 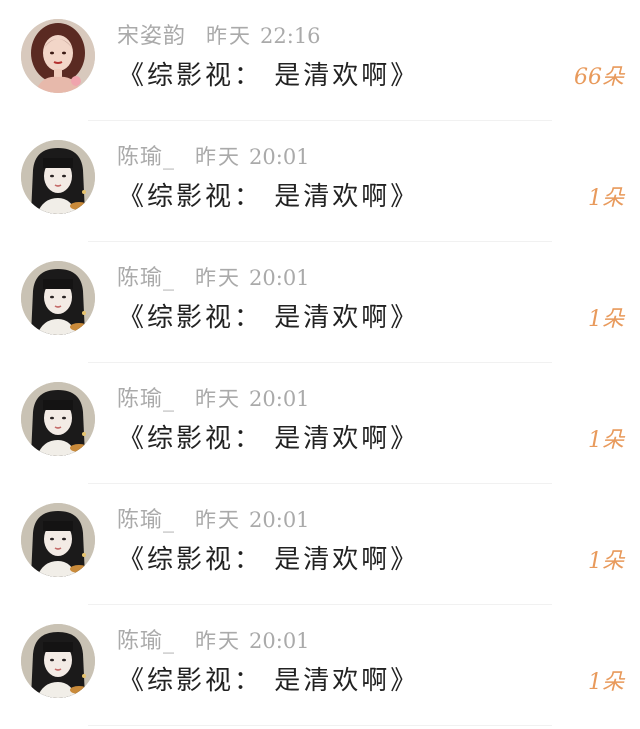 I want to click on row-divider, so click(x=320, y=725).